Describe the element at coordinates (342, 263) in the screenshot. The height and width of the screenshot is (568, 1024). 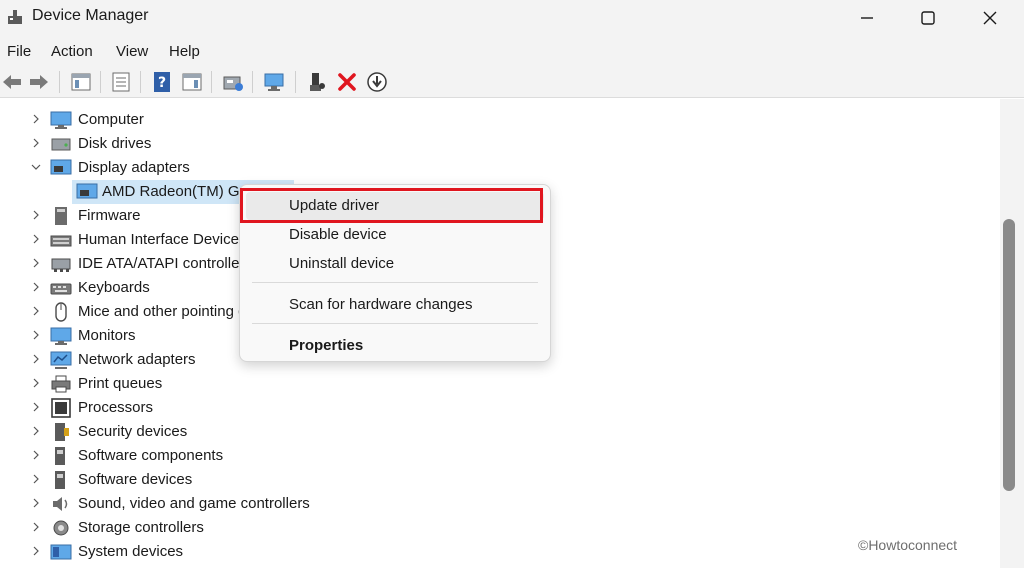
I see `context-menu-item-label: Uninstall device` at that location.